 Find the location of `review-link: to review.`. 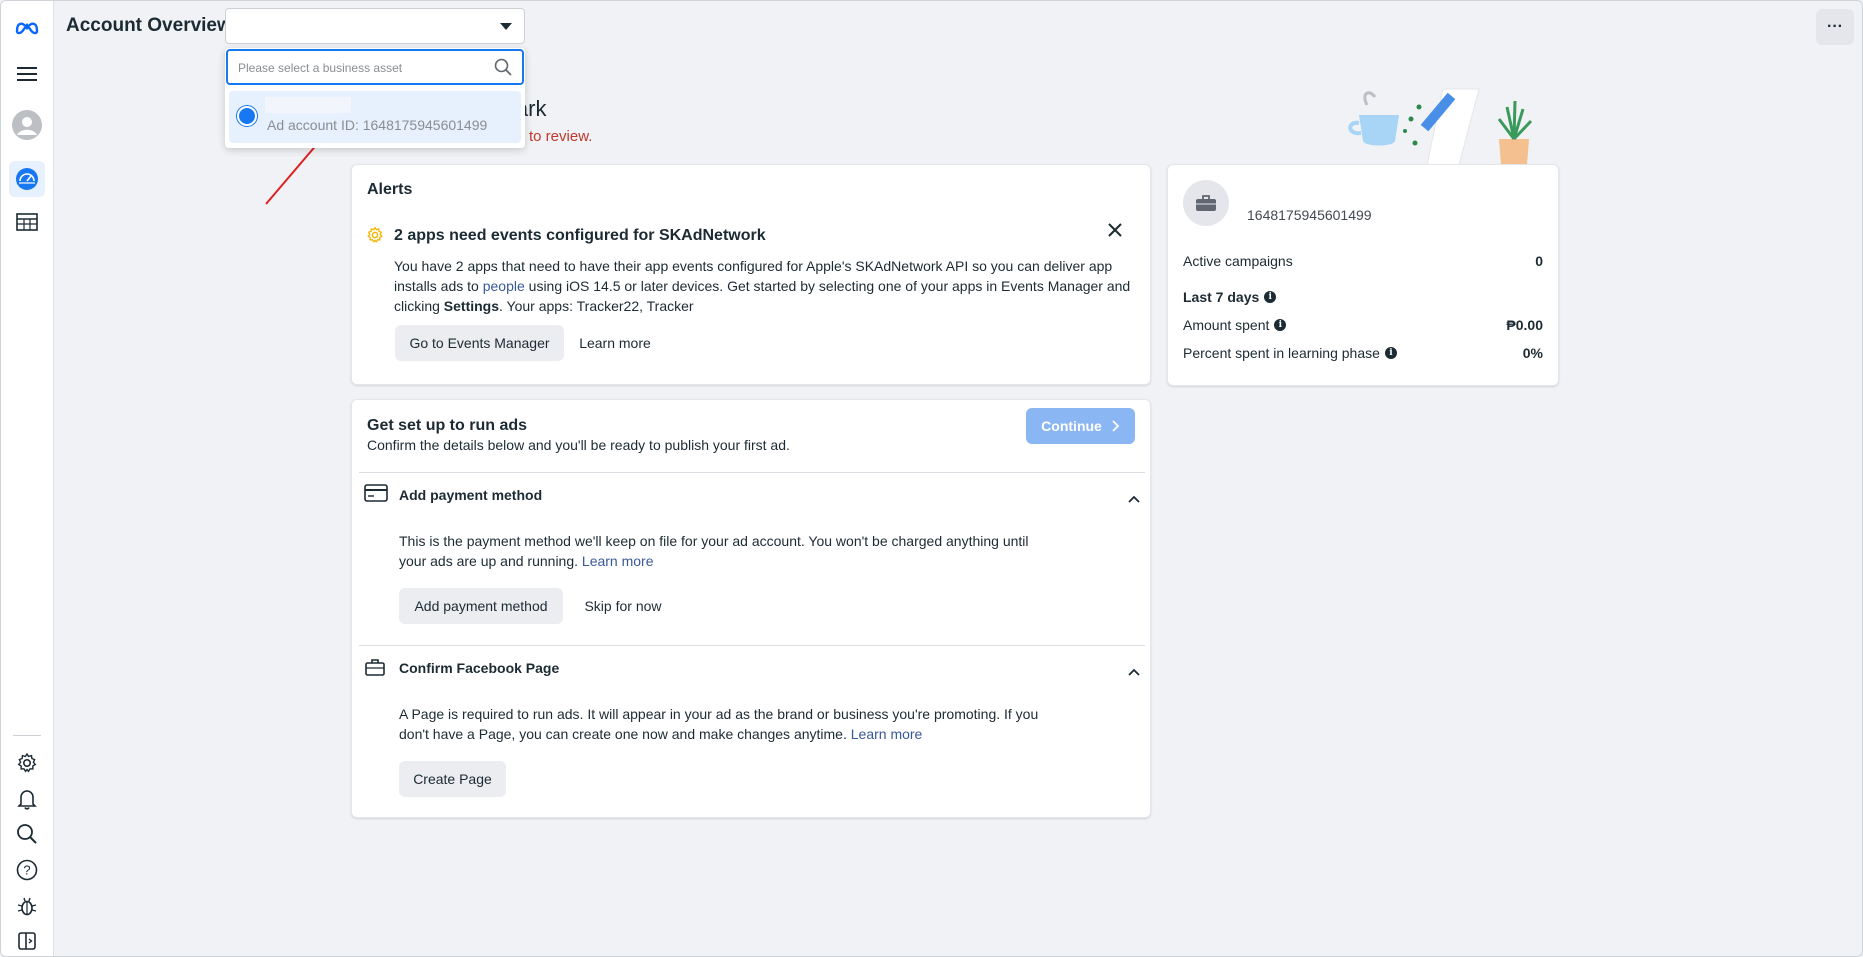

review-link: to review. is located at coordinates (560, 136).